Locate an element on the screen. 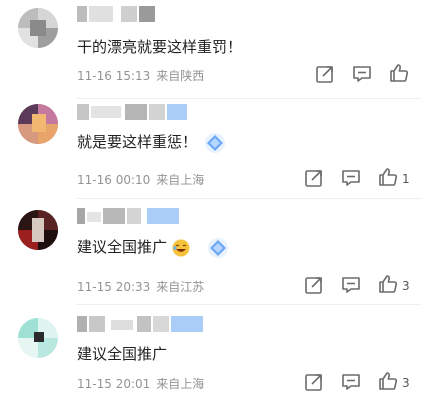  comment-text: 建议全国推广 is located at coordinates (122, 354).